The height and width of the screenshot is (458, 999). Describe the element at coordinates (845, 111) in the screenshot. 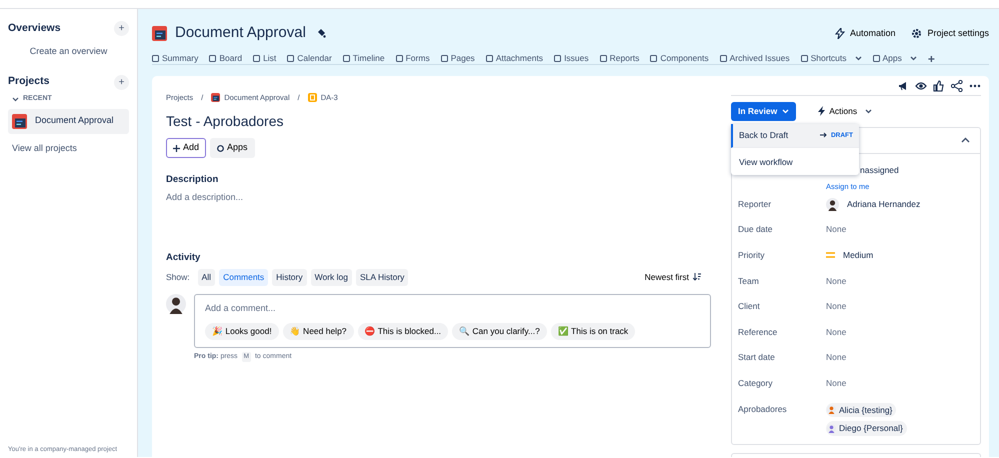

I see `actions-button: Actions` at that location.